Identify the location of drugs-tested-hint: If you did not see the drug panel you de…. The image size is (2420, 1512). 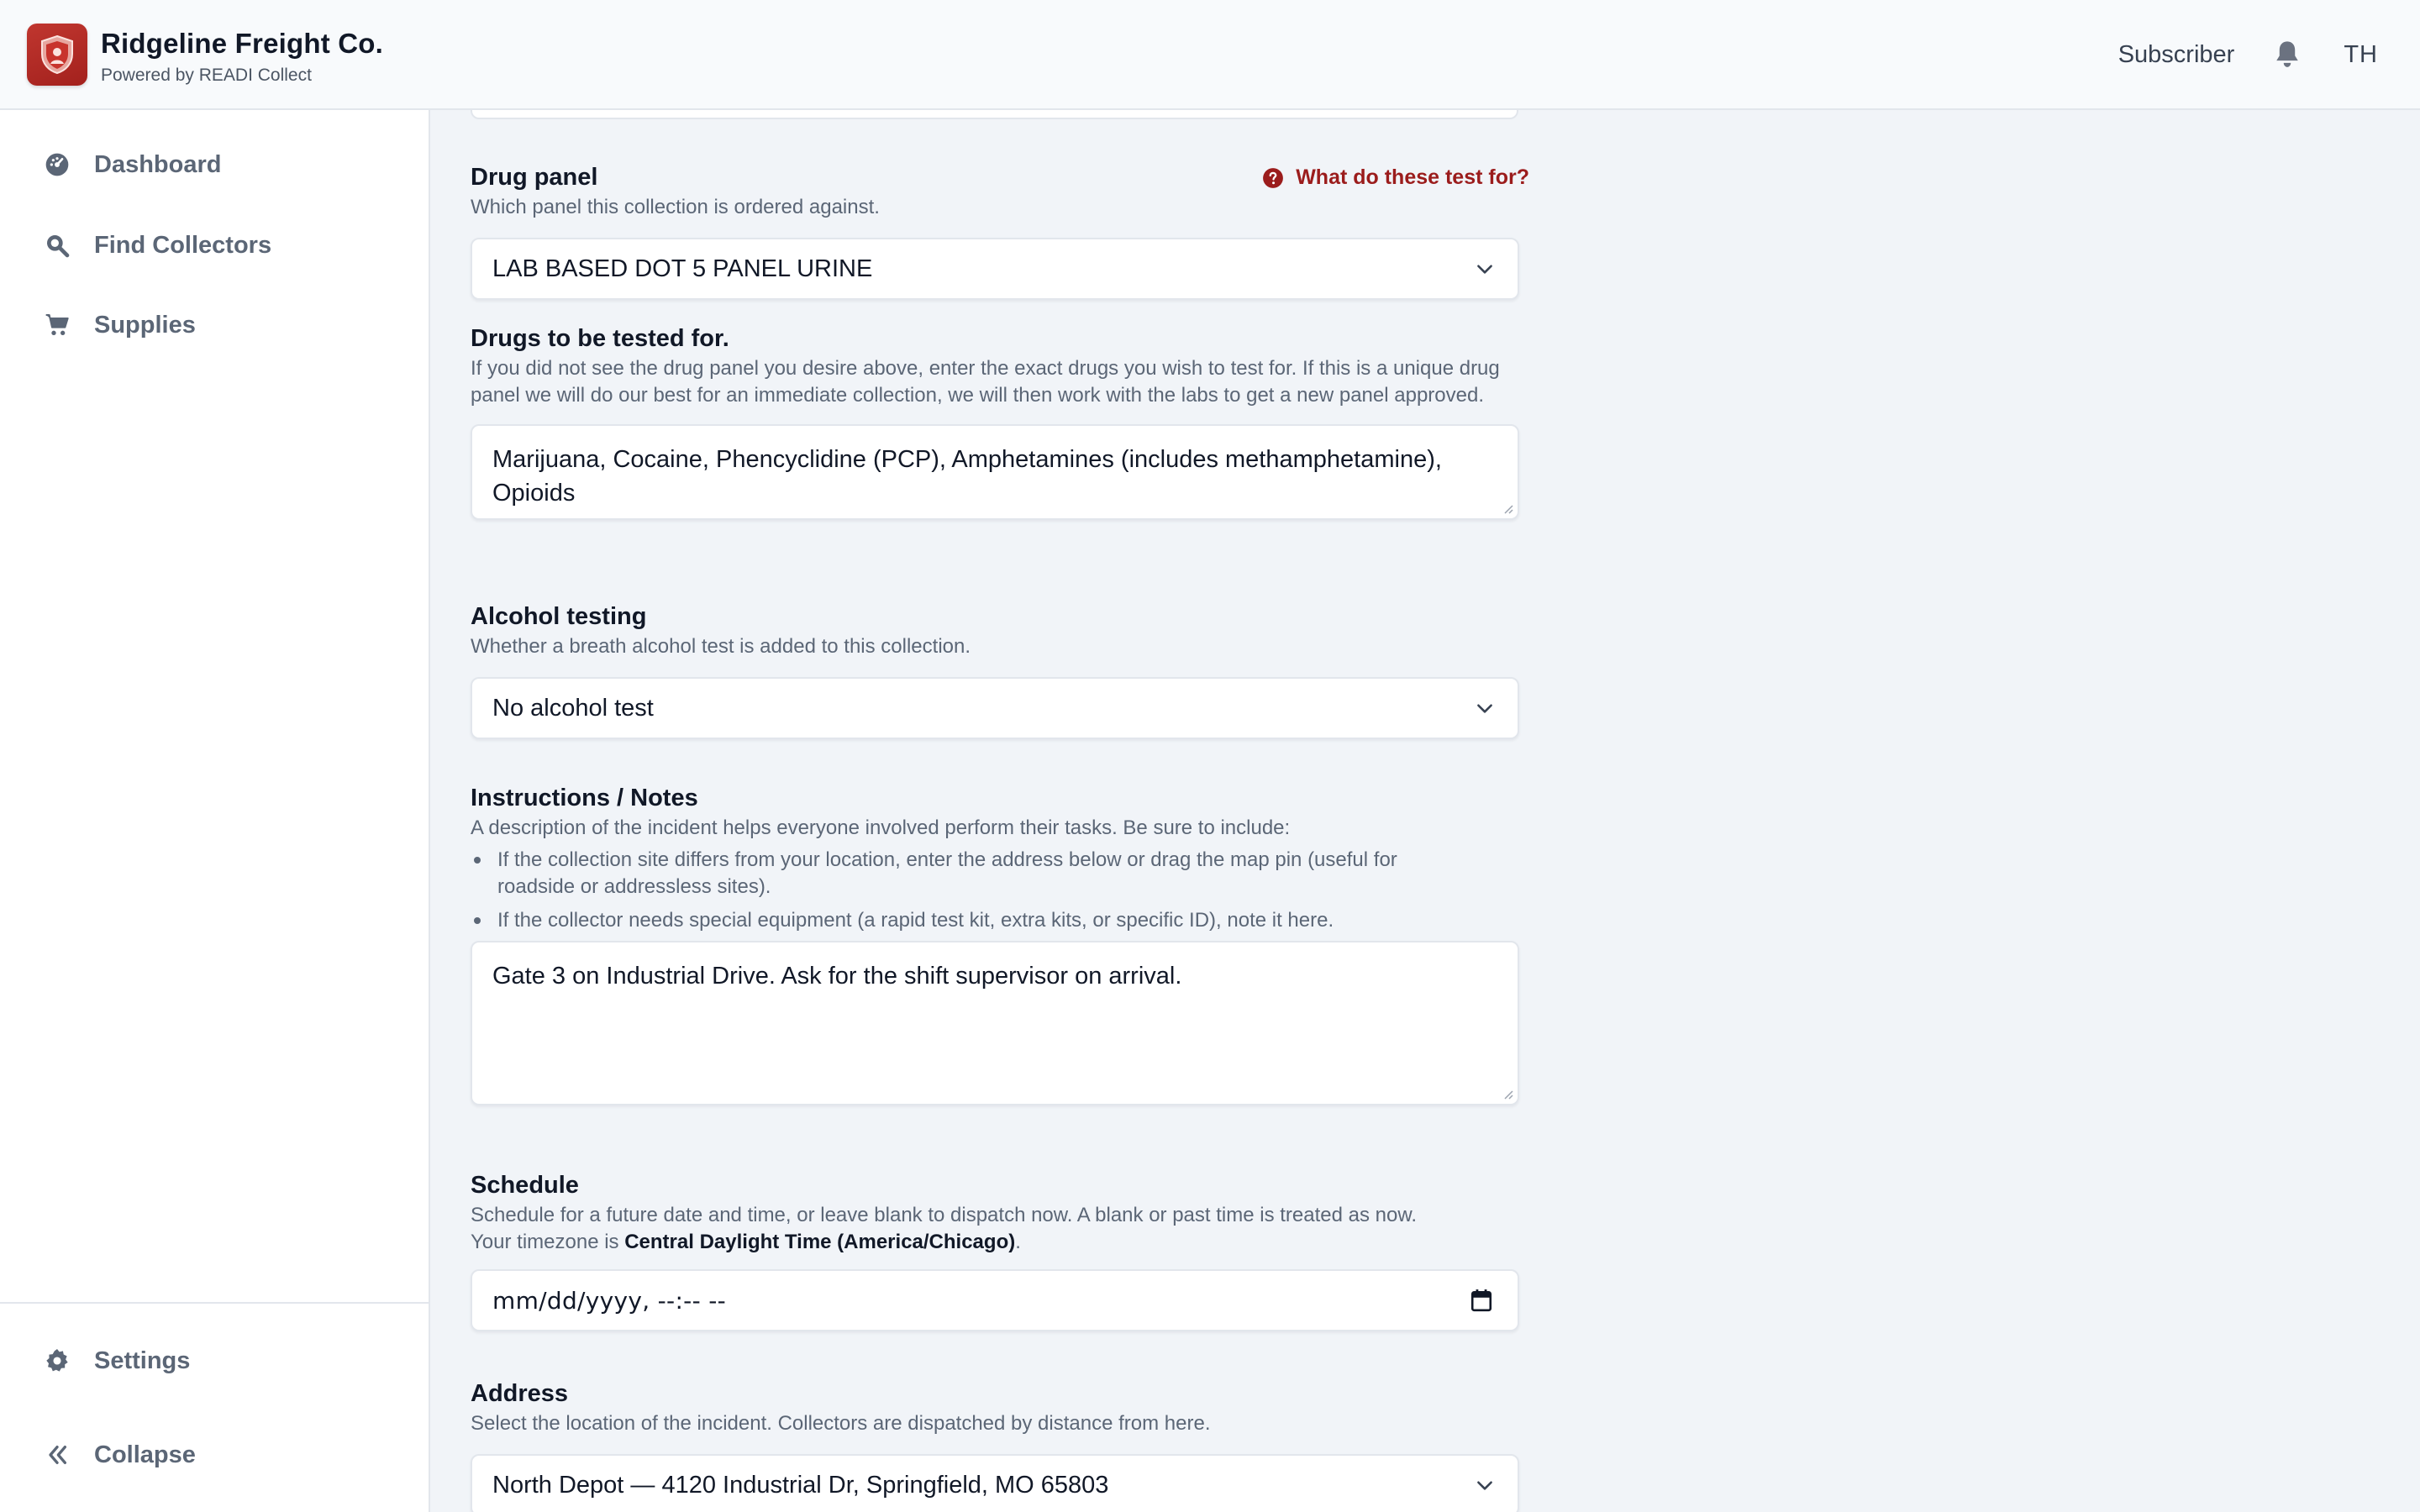
(986, 382).